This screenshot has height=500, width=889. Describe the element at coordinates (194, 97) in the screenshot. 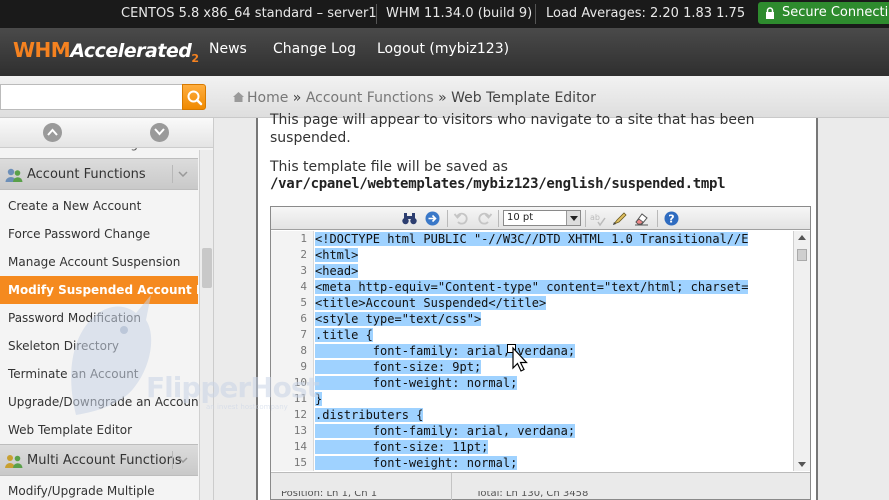

I see `search-button` at that location.